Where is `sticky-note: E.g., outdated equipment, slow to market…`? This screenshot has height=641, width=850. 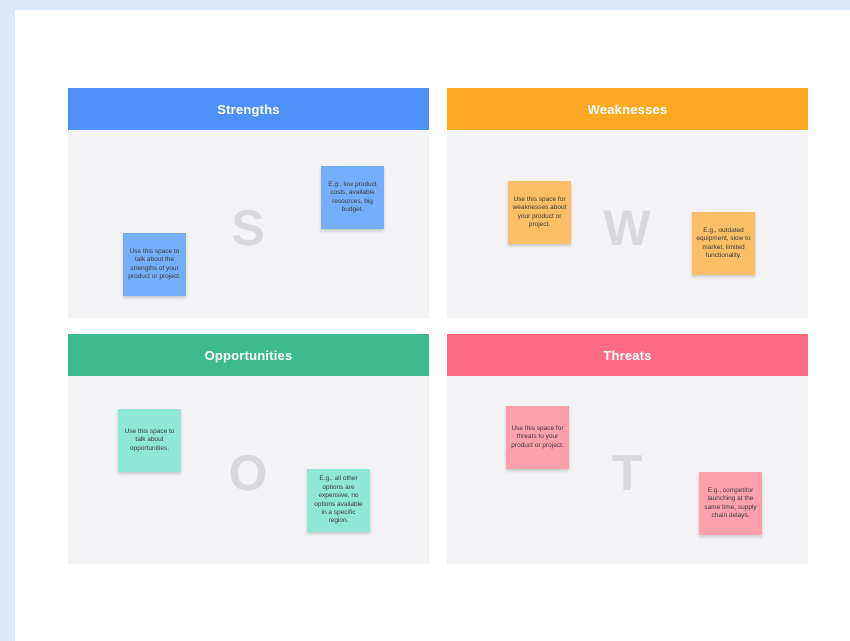
sticky-note: E.g., outdated equipment, slow to market… is located at coordinates (723, 243).